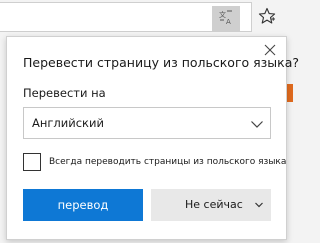 This screenshot has height=243, width=320. What do you see at coordinates (64, 93) in the screenshot?
I see `translate-to-label: Перевести на` at bounding box center [64, 93].